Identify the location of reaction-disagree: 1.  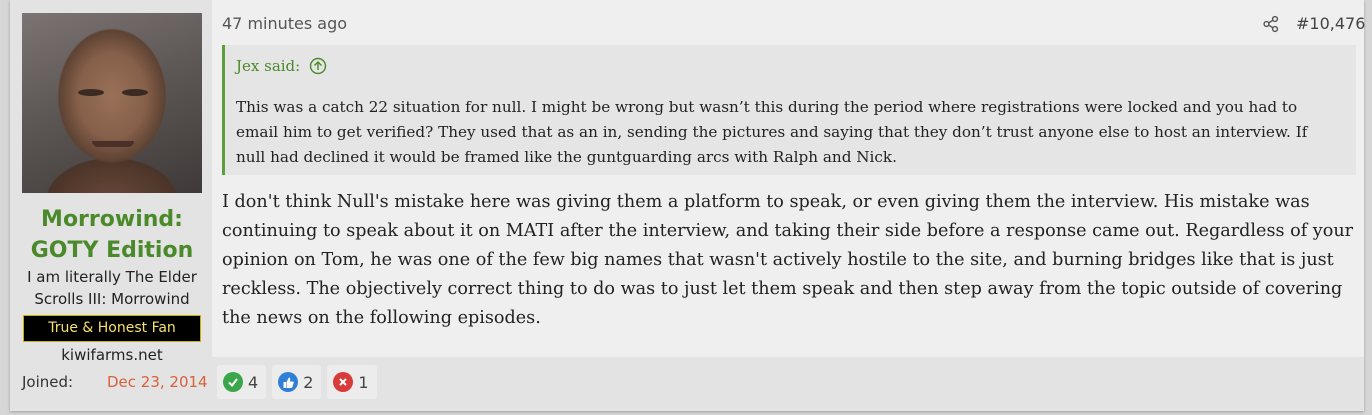
(352, 382).